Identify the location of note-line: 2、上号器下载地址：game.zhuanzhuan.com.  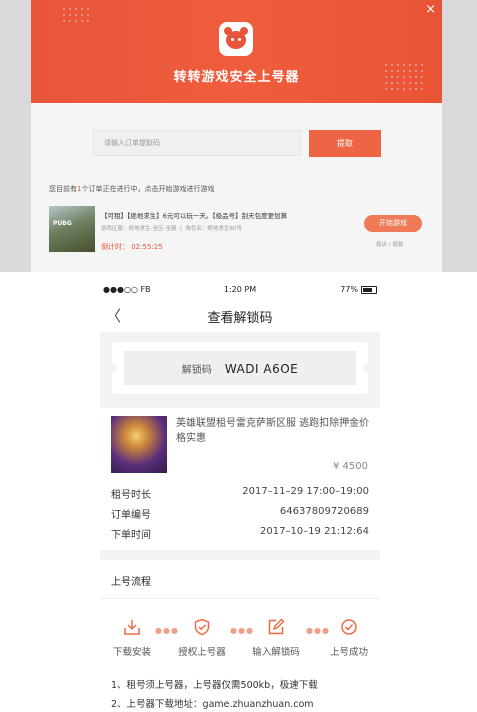
(212, 704).